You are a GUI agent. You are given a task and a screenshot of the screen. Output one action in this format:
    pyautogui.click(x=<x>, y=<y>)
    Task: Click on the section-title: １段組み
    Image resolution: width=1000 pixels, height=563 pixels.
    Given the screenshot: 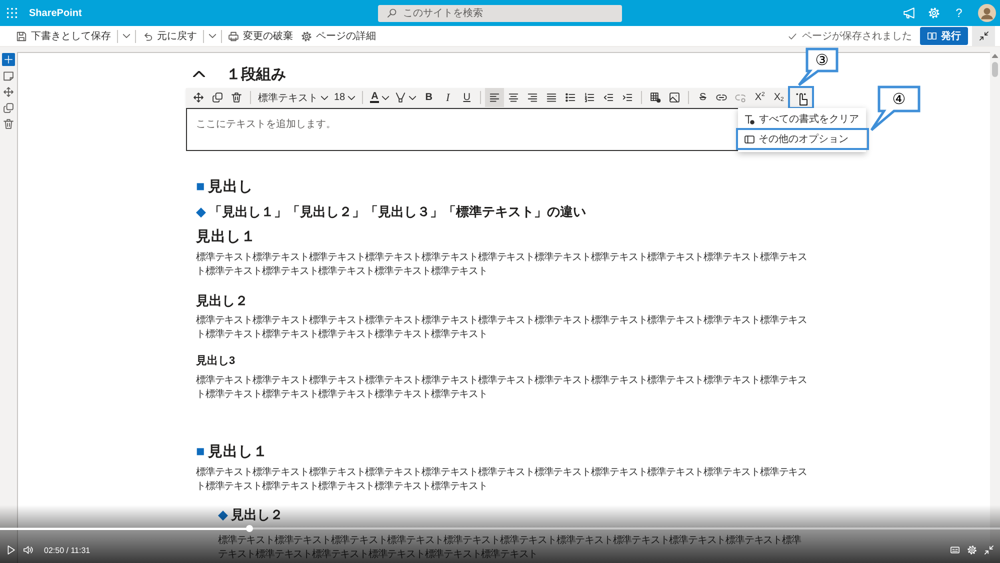 What is the action you would take?
    pyautogui.click(x=256, y=74)
    